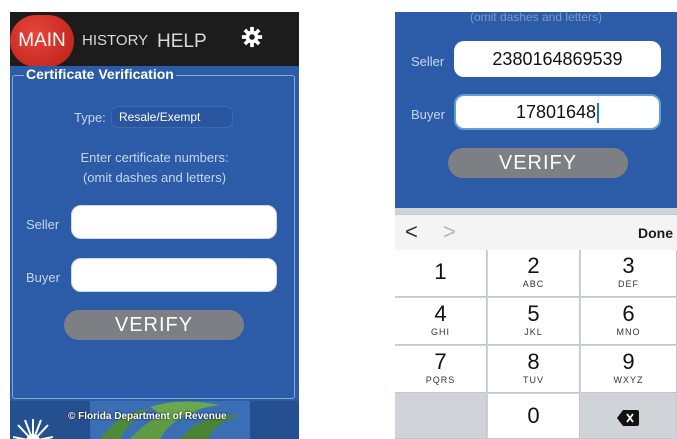  What do you see at coordinates (147, 416) in the screenshot?
I see `footer-credit: © Florida Department of Revenue` at bounding box center [147, 416].